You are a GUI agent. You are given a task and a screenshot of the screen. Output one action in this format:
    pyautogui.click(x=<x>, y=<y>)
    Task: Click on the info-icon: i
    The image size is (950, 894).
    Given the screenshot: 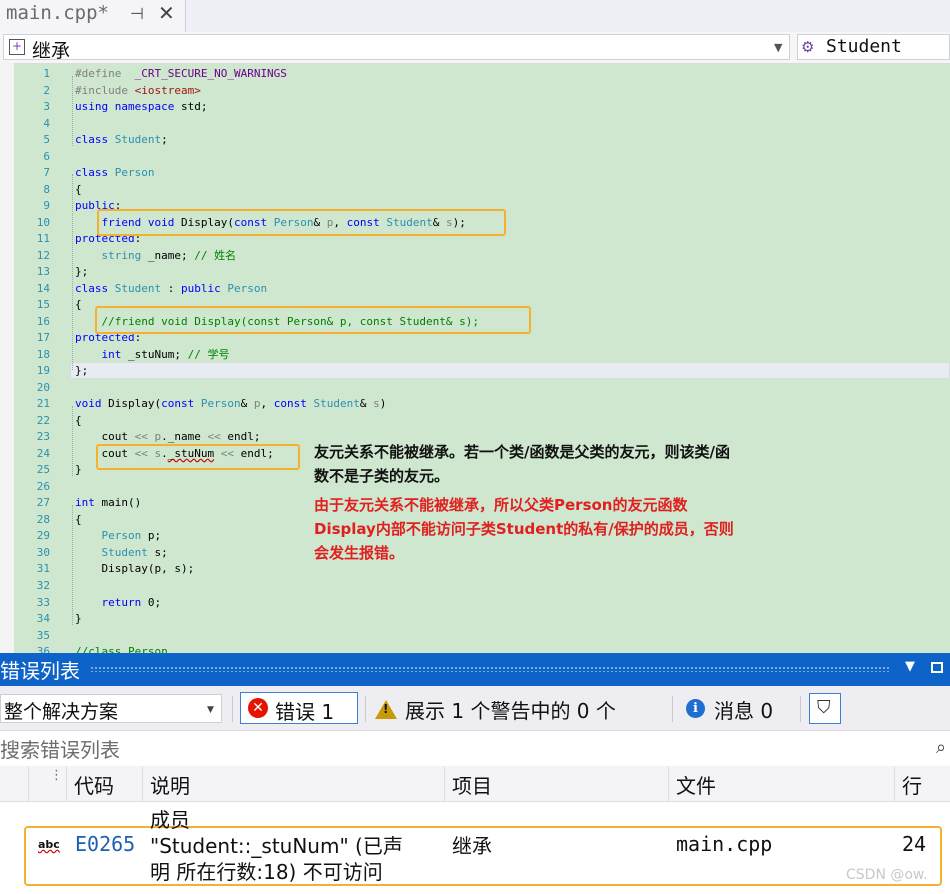 What is the action you would take?
    pyautogui.click(x=695, y=708)
    